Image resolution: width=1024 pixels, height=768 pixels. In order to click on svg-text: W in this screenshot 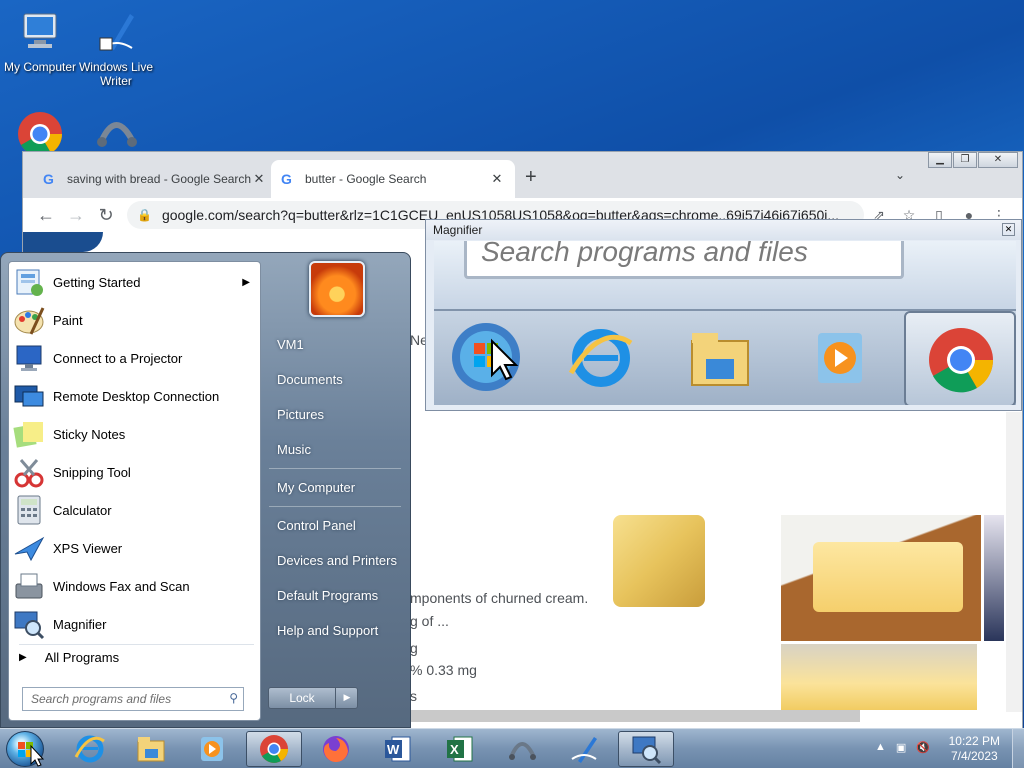, I will do `click(393, 749)`.